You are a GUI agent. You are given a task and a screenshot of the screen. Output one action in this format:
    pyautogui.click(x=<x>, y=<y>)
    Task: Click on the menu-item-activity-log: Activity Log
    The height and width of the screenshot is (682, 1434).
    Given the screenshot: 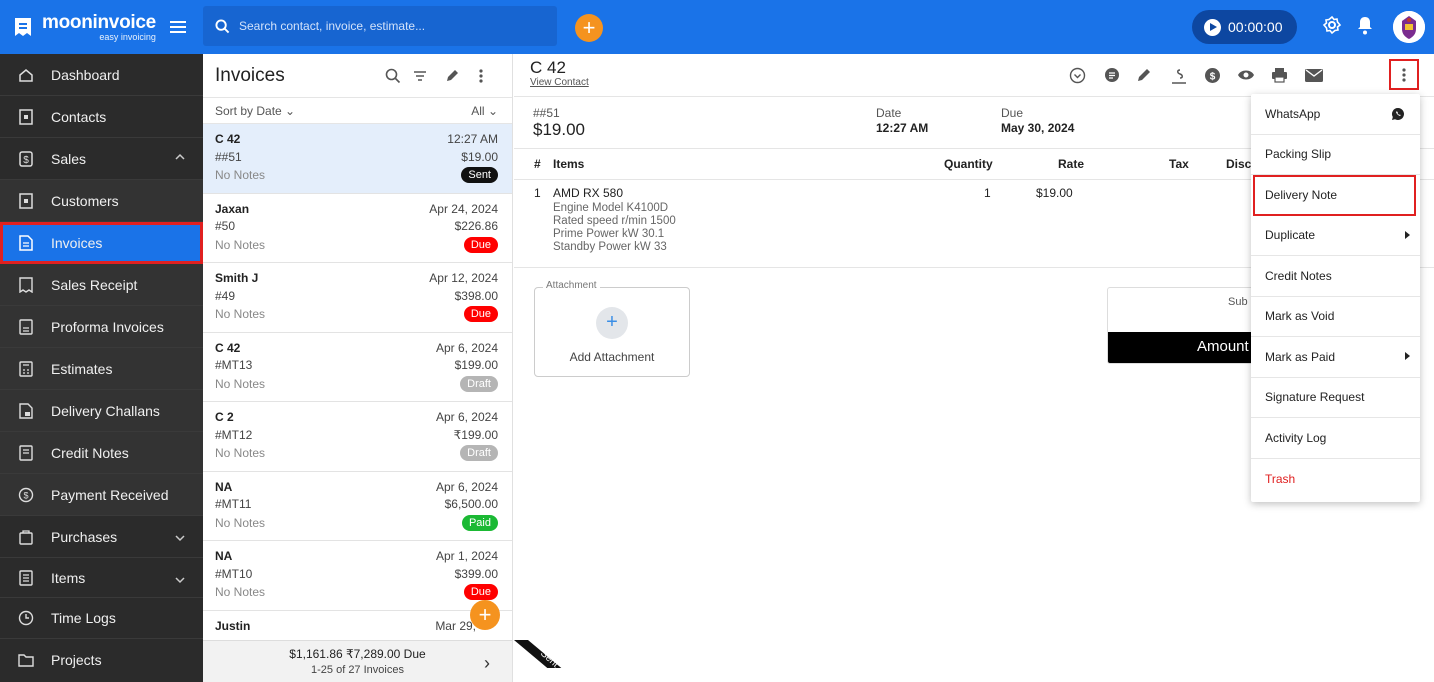 What is the action you would take?
    pyautogui.click(x=1335, y=438)
    